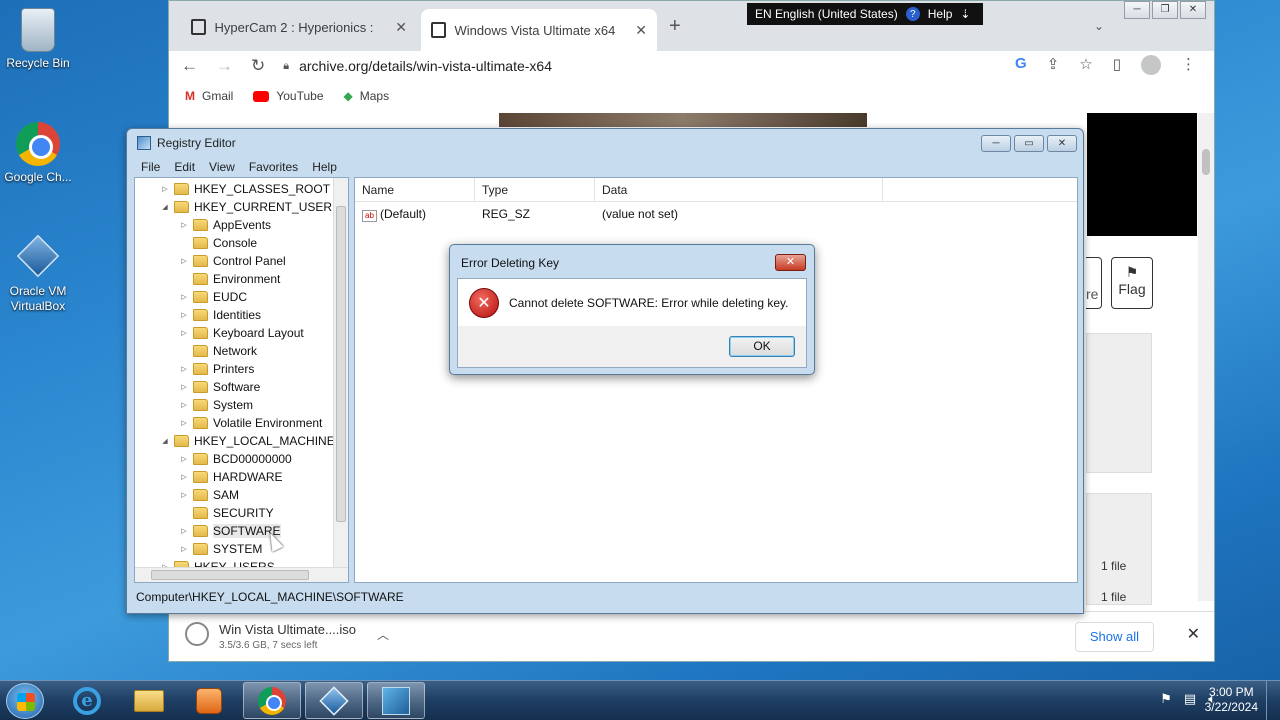 Image resolution: width=1280 pixels, height=720 pixels. Describe the element at coordinates (762, 346) in the screenshot. I see `ok-button: OK` at that location.